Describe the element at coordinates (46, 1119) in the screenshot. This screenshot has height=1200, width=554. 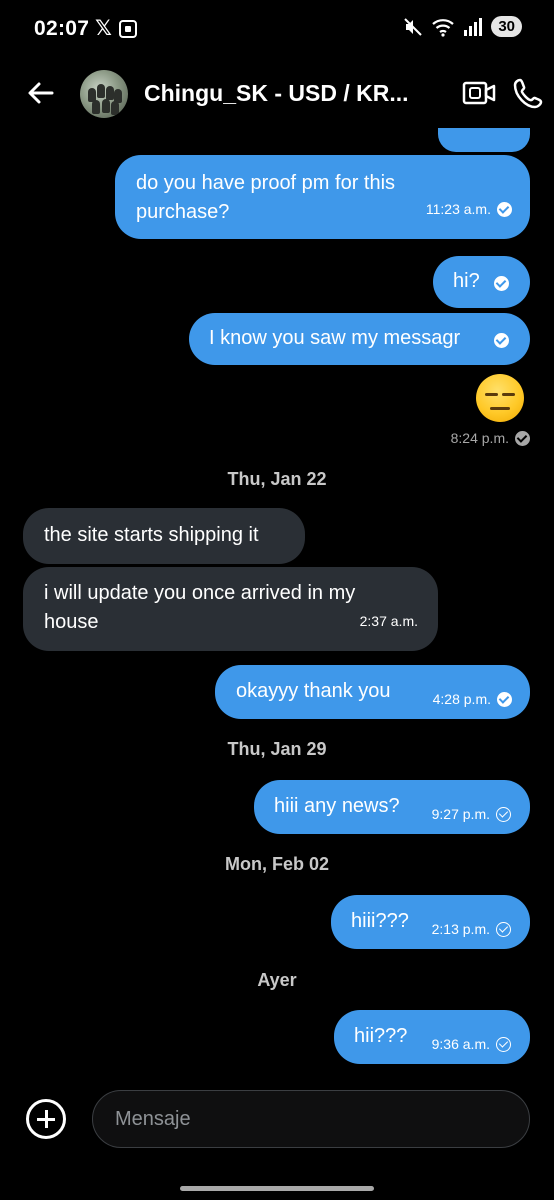
I see `add-attachment-icon` at that location.